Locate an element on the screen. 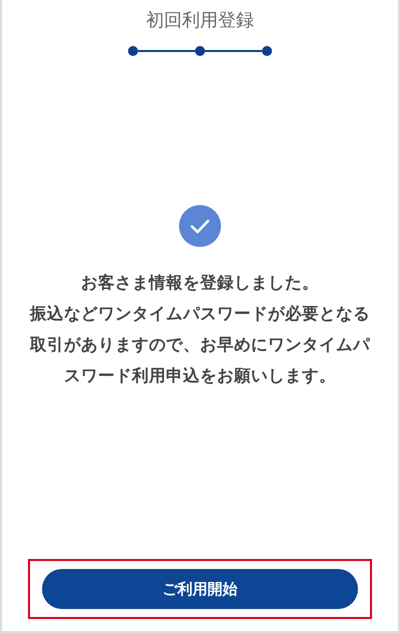  start-button: ご利用開始 is located at coordinates (200, 589).